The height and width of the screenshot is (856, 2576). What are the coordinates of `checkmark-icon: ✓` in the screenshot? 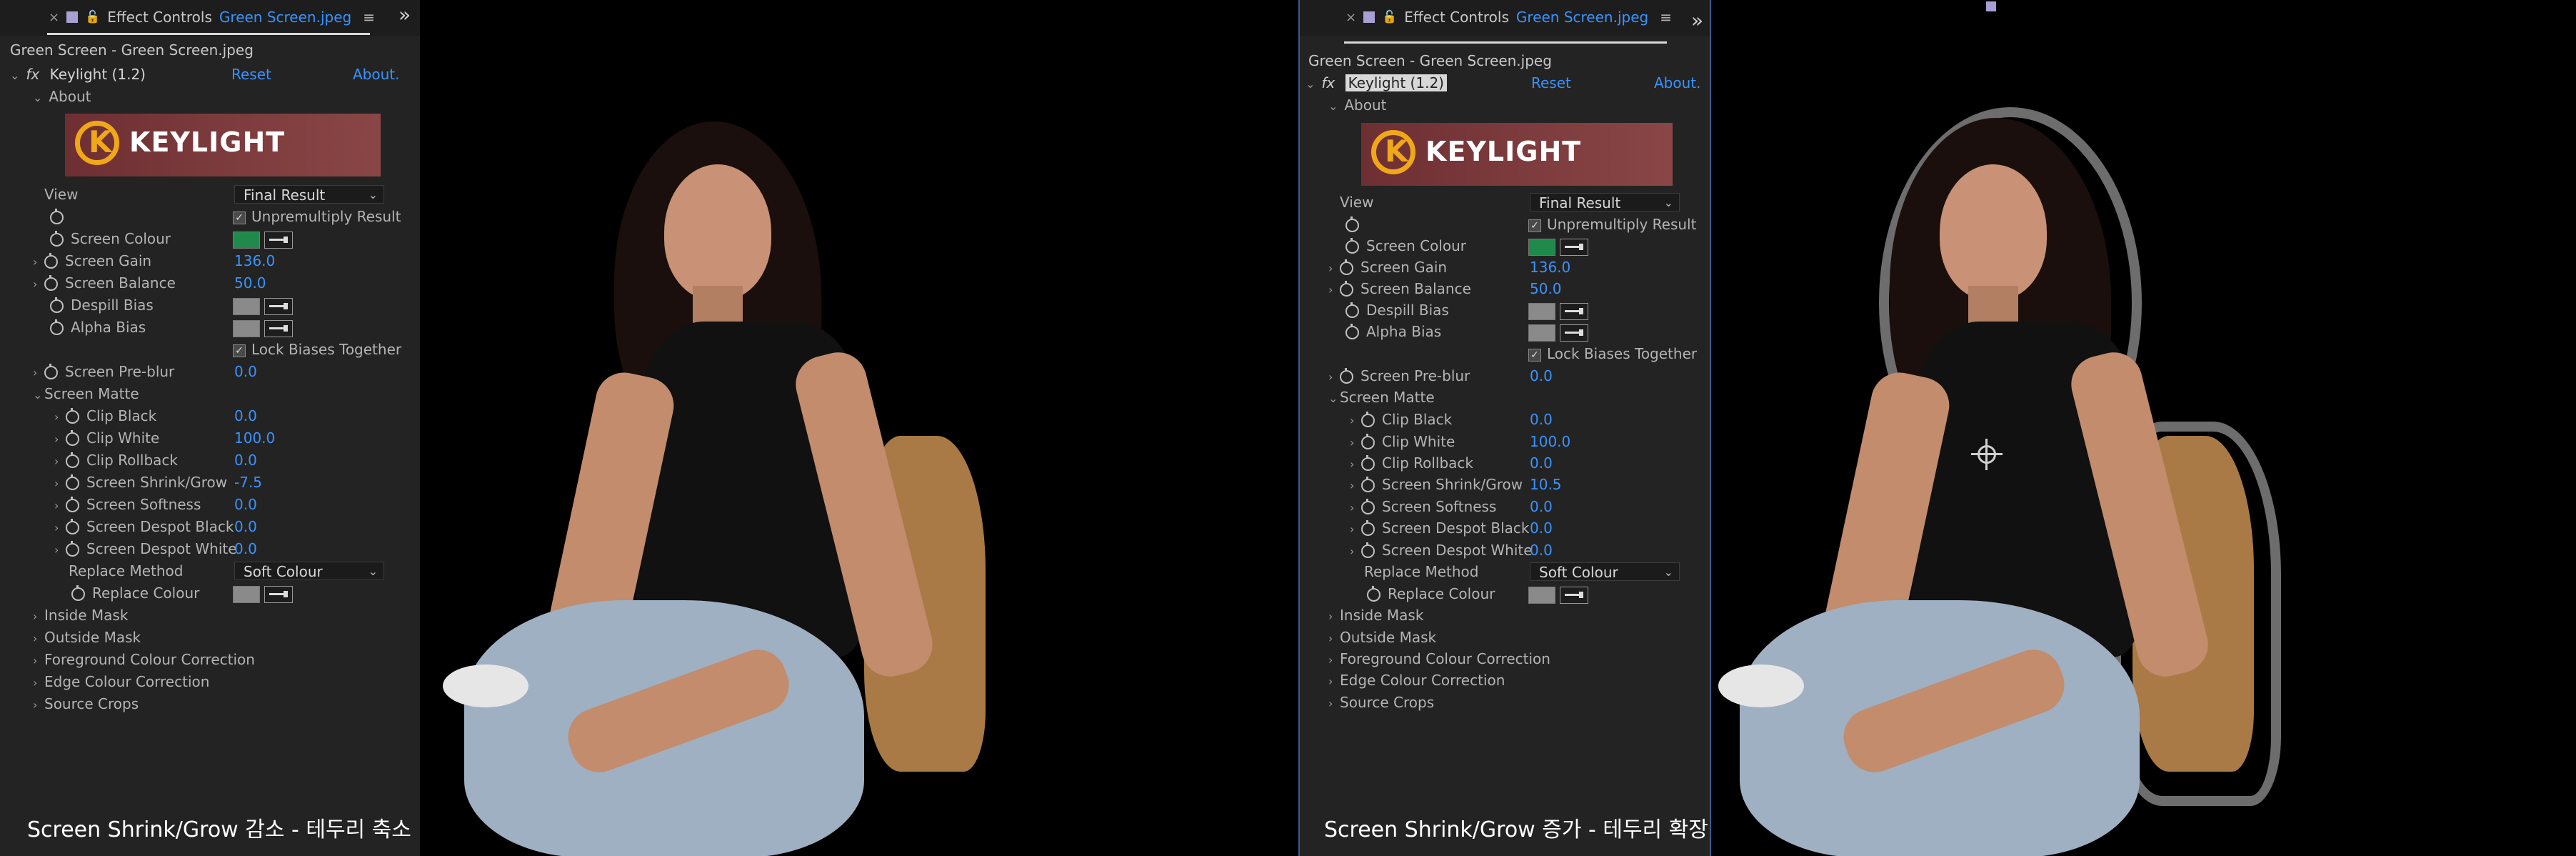 It's located at (1534, 225).